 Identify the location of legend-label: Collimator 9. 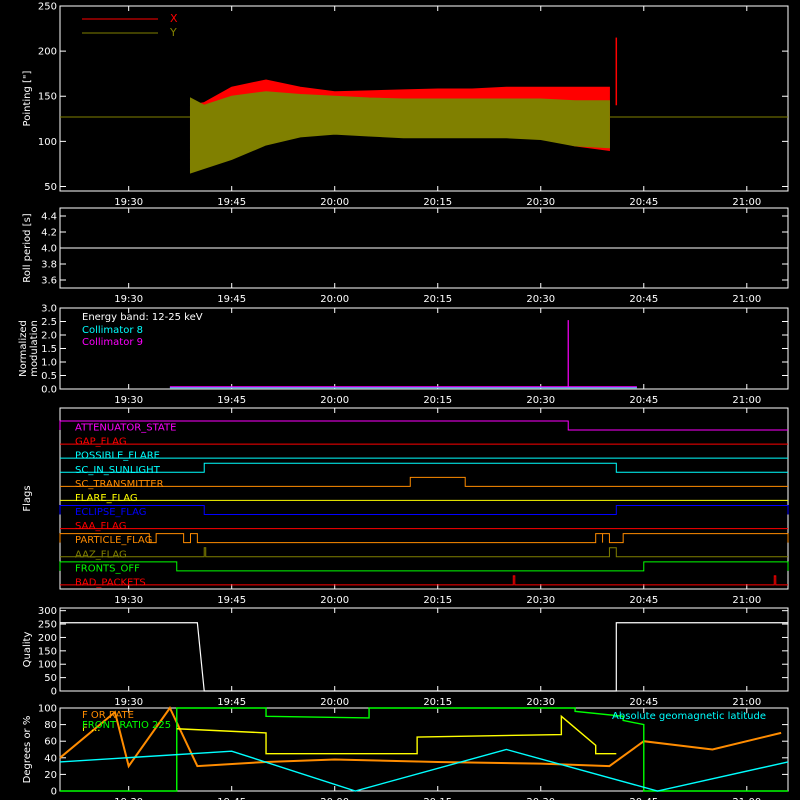
(112, 342).